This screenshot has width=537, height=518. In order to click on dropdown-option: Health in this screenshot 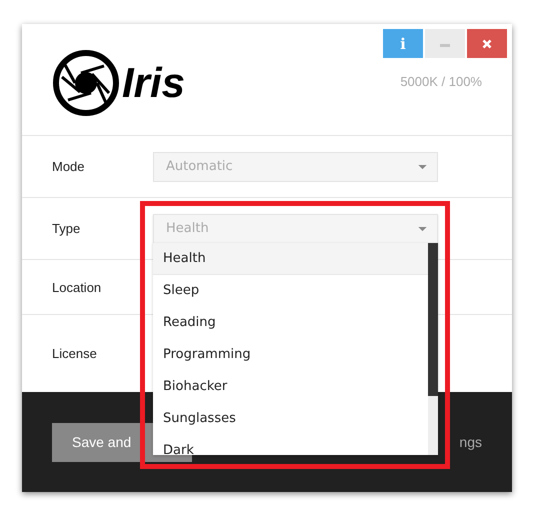, I will do `click(290, 259)`.